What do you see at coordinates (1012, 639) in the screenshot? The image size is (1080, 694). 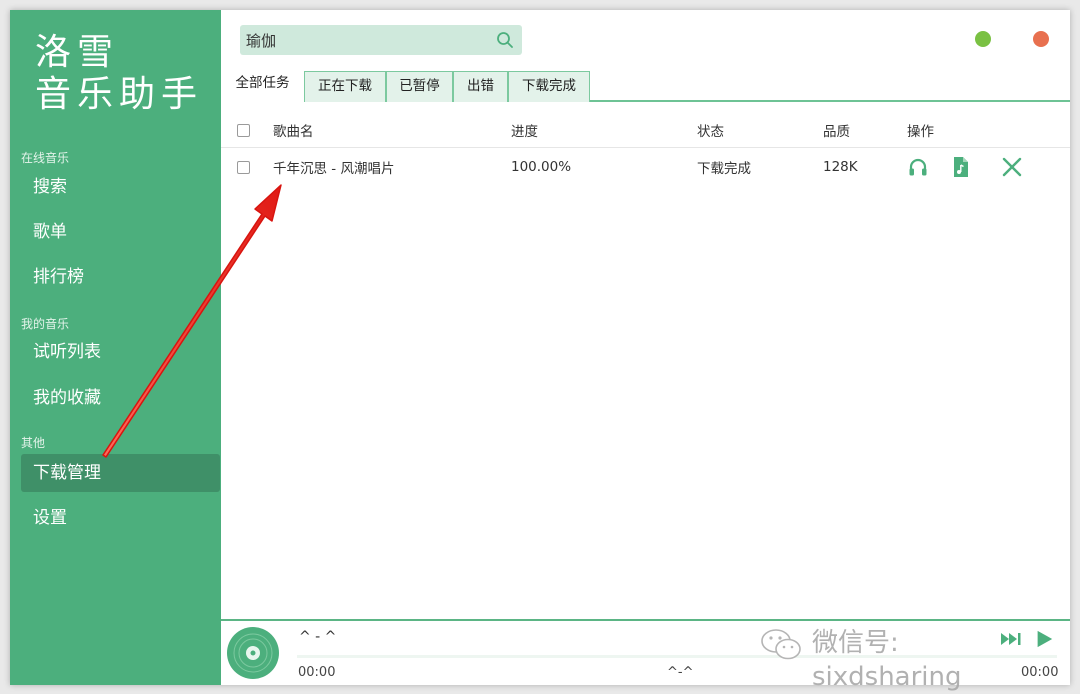 I see `next-track-icon` at bounding box center [1012, 639].